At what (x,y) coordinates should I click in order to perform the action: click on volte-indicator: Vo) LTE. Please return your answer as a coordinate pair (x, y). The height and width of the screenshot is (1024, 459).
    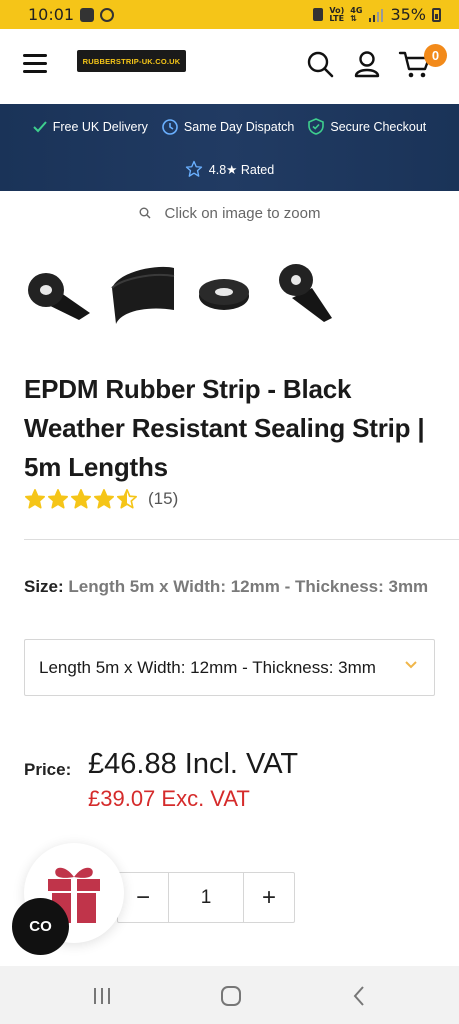
    Looking at the image, I should click on (337, 14).